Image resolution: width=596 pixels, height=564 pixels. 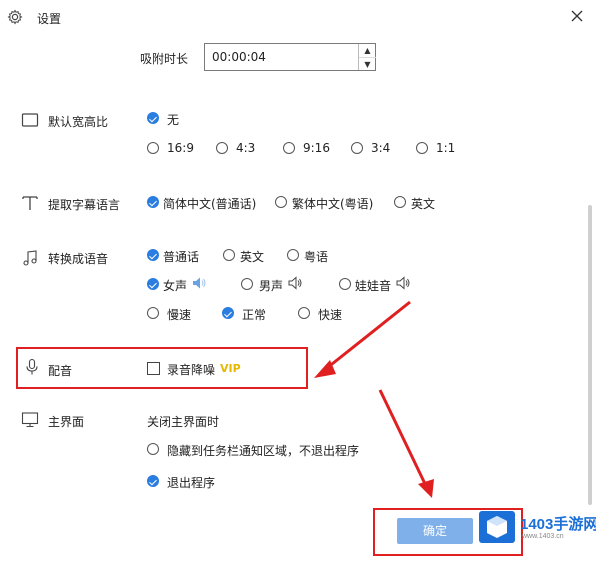 What do you see at coordinates (271, 286) in the screenshot?
I see `voice-male-label: 男声` at bounding box center [271, 286].